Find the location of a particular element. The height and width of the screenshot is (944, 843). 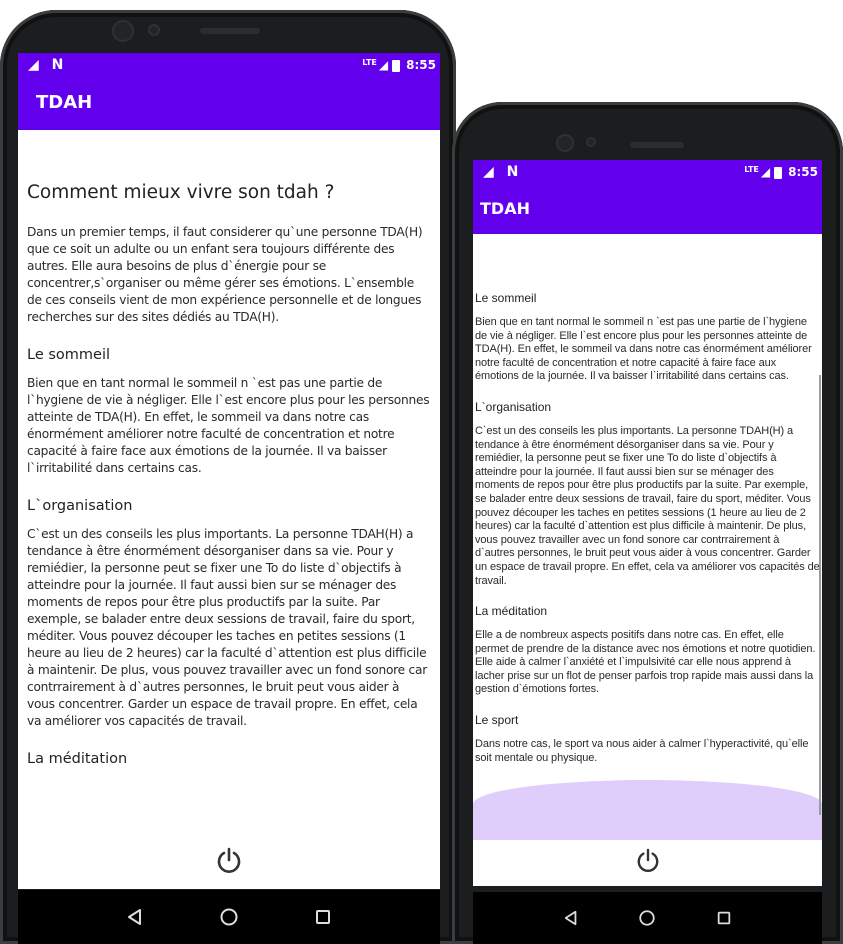

page-title: Comment mieux vivre son tdah ? is located at coordinates (181, 192).